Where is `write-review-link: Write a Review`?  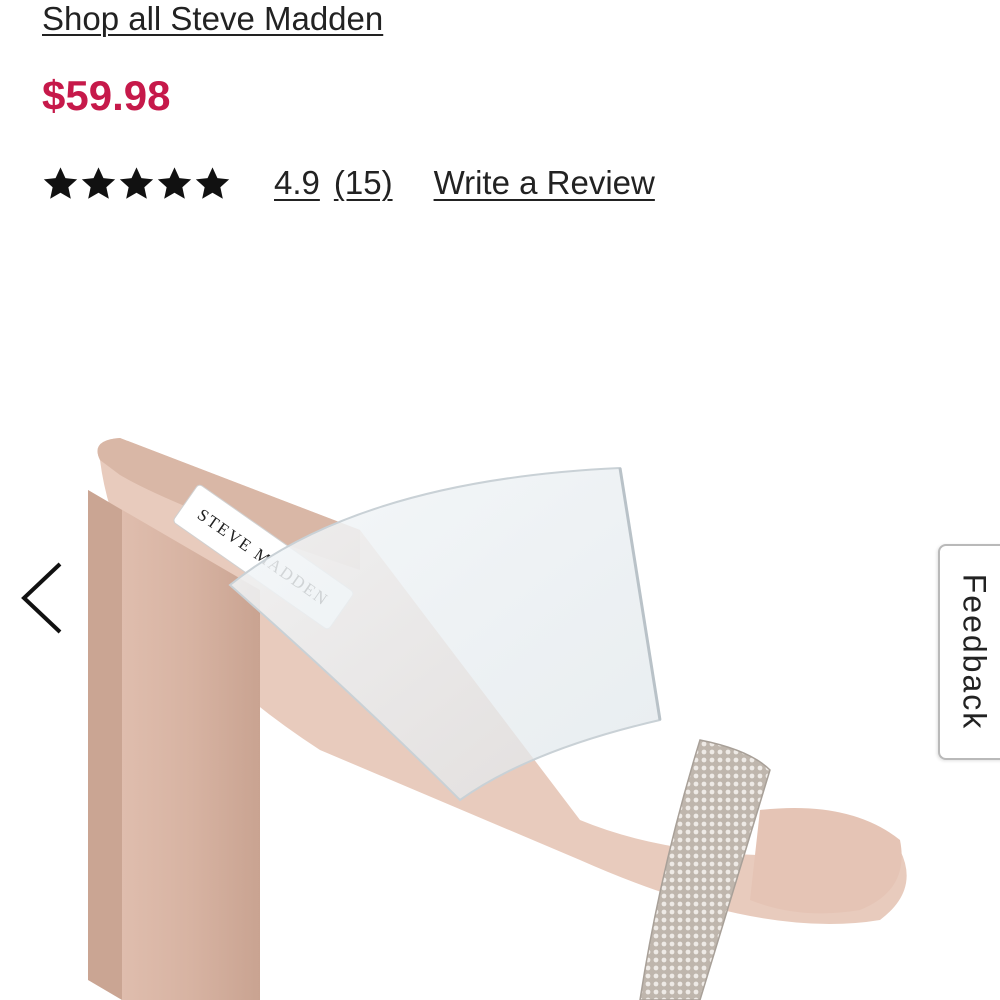
write-review-link: Write a Review is located at coordinates (544, 183).